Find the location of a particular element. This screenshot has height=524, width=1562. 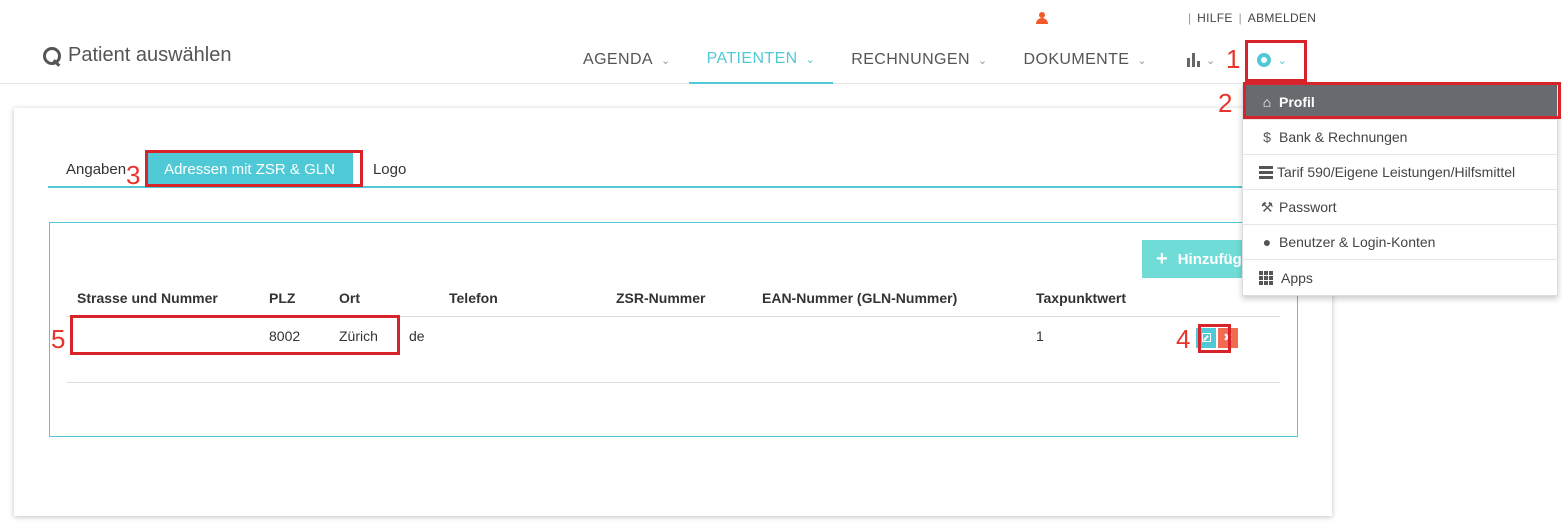

col-header-ean: EAN-Nummer (GLN-Nummer) is located at coordinates (860, 297).